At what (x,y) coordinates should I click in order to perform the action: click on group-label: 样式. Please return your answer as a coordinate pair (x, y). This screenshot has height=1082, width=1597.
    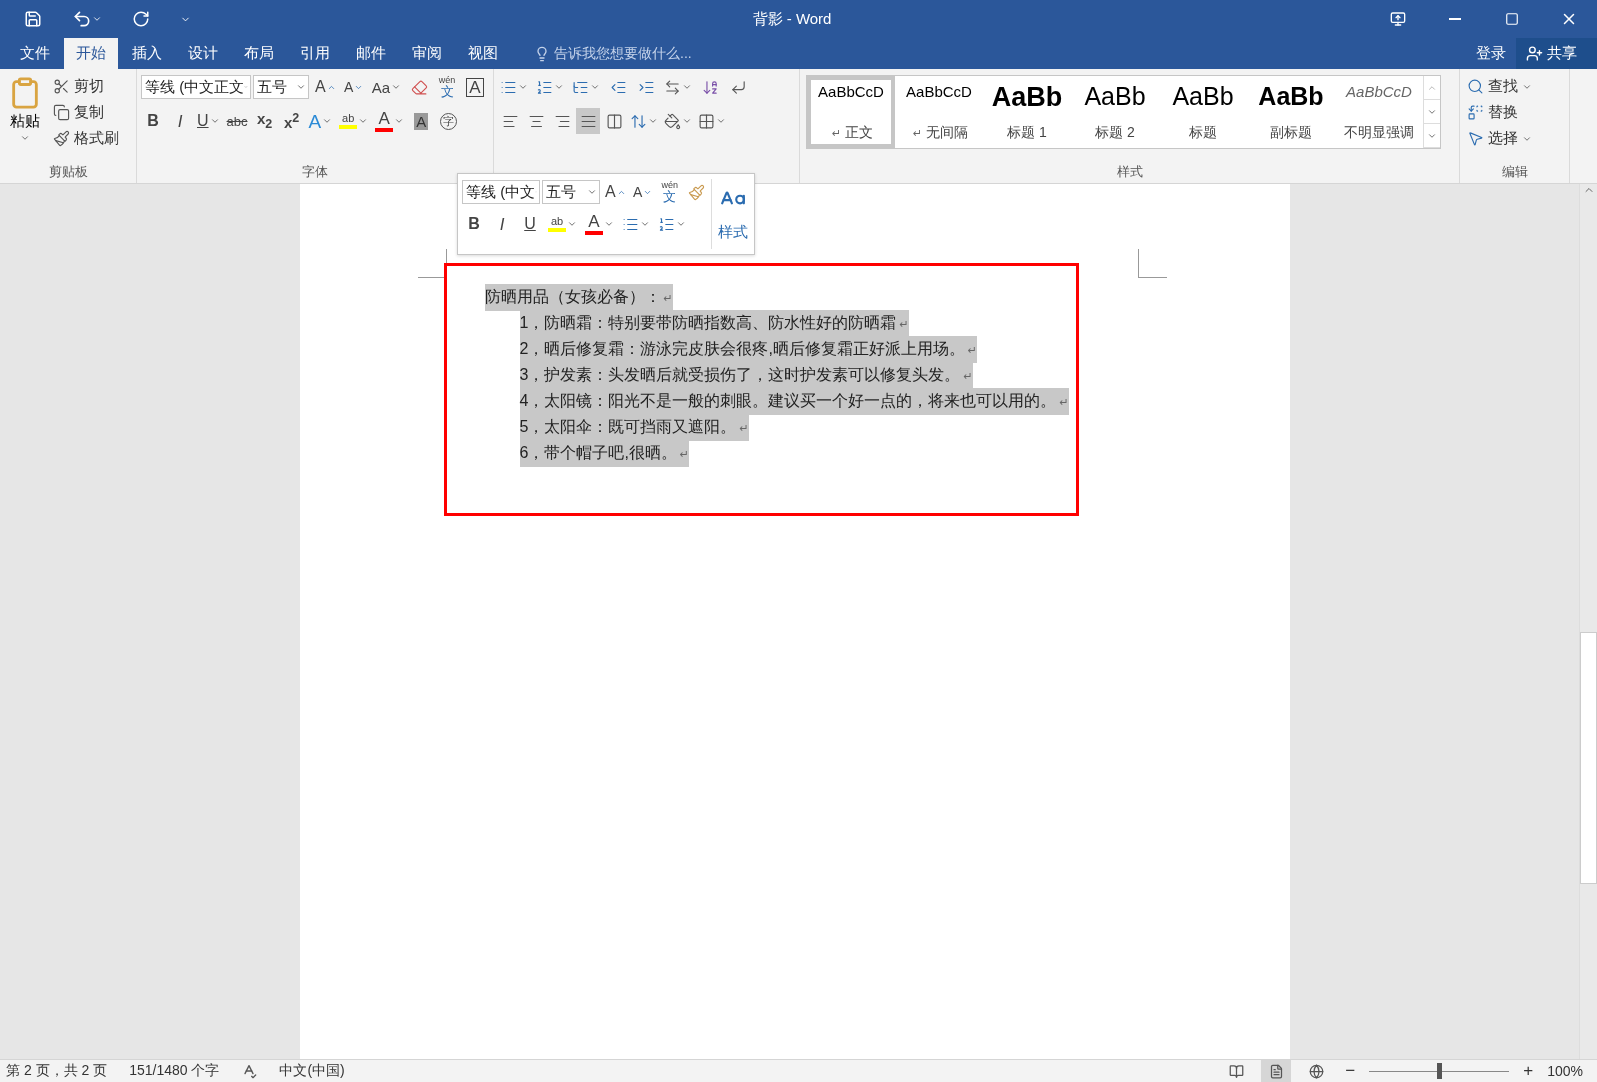
    Looking at the image, I should click on (1129, 172).